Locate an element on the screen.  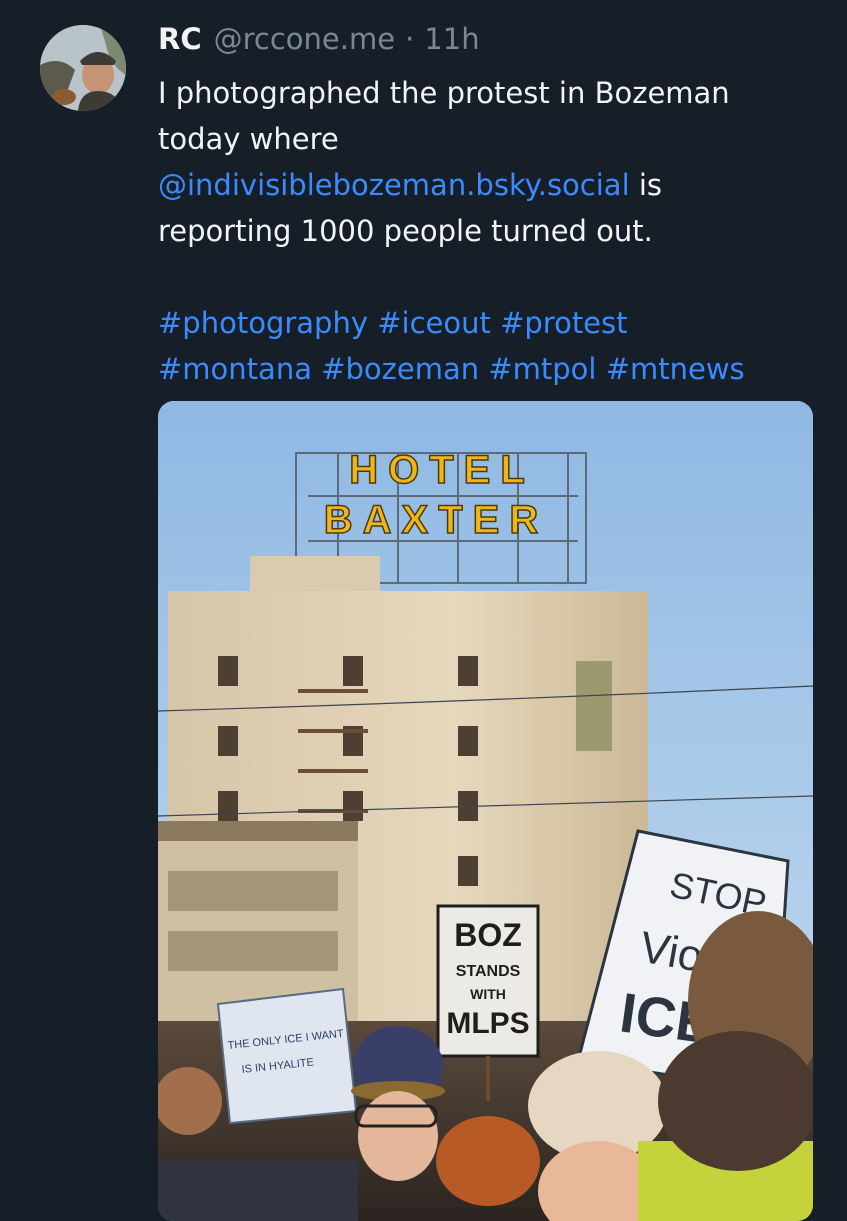
sign-boz-text: STANDS is located at coordinates (488, 971).